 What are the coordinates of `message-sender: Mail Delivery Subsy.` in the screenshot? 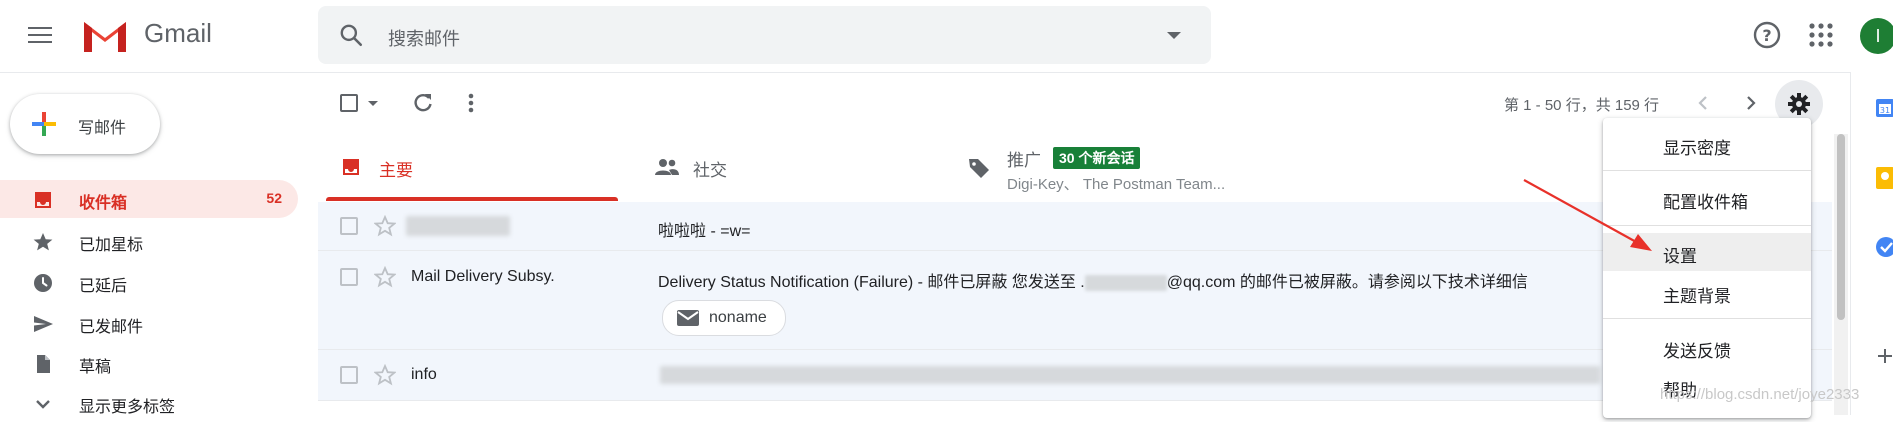 It's located at (483, 276).